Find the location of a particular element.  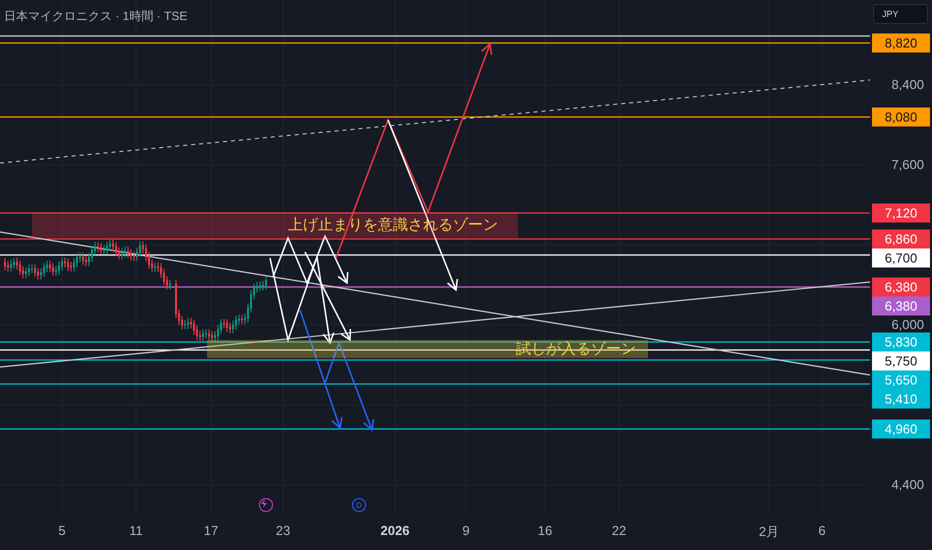

time-label: 2月 is located at coordinates (769, 532).